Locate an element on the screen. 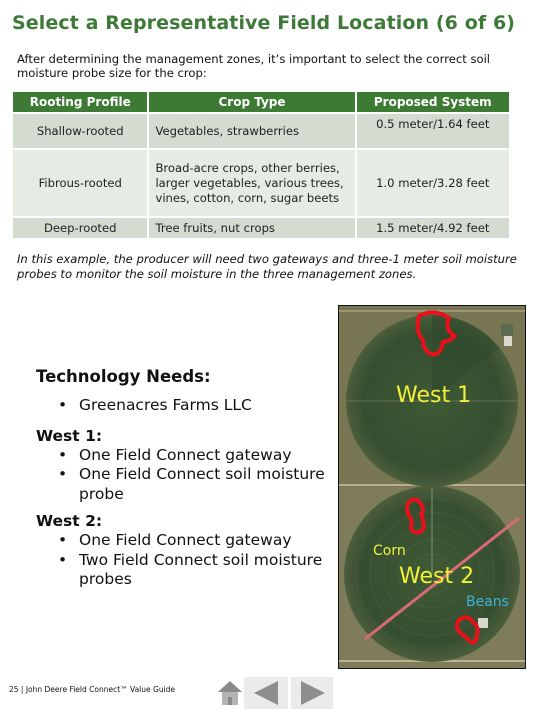 This screenshot has height=720, width=540. home-button is located at coordinates (230, 693).